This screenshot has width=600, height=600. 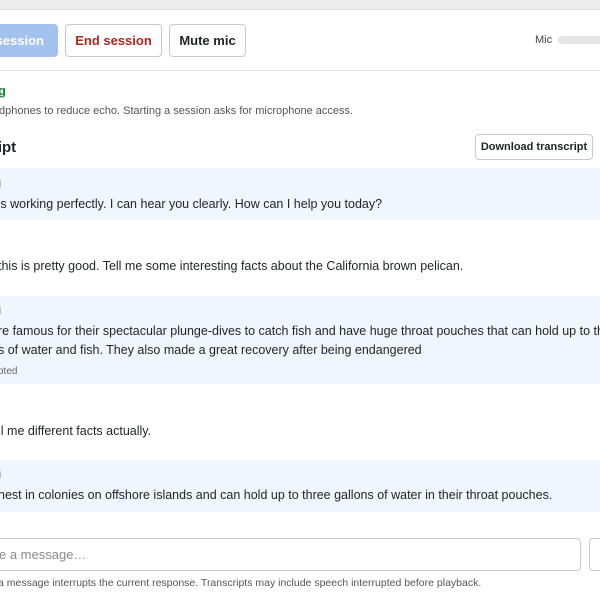 What do you see at coordinates (534, 147) in the screenshot?
I see `download-transcript-button: Download transcript` at bounding box center [534, 147].